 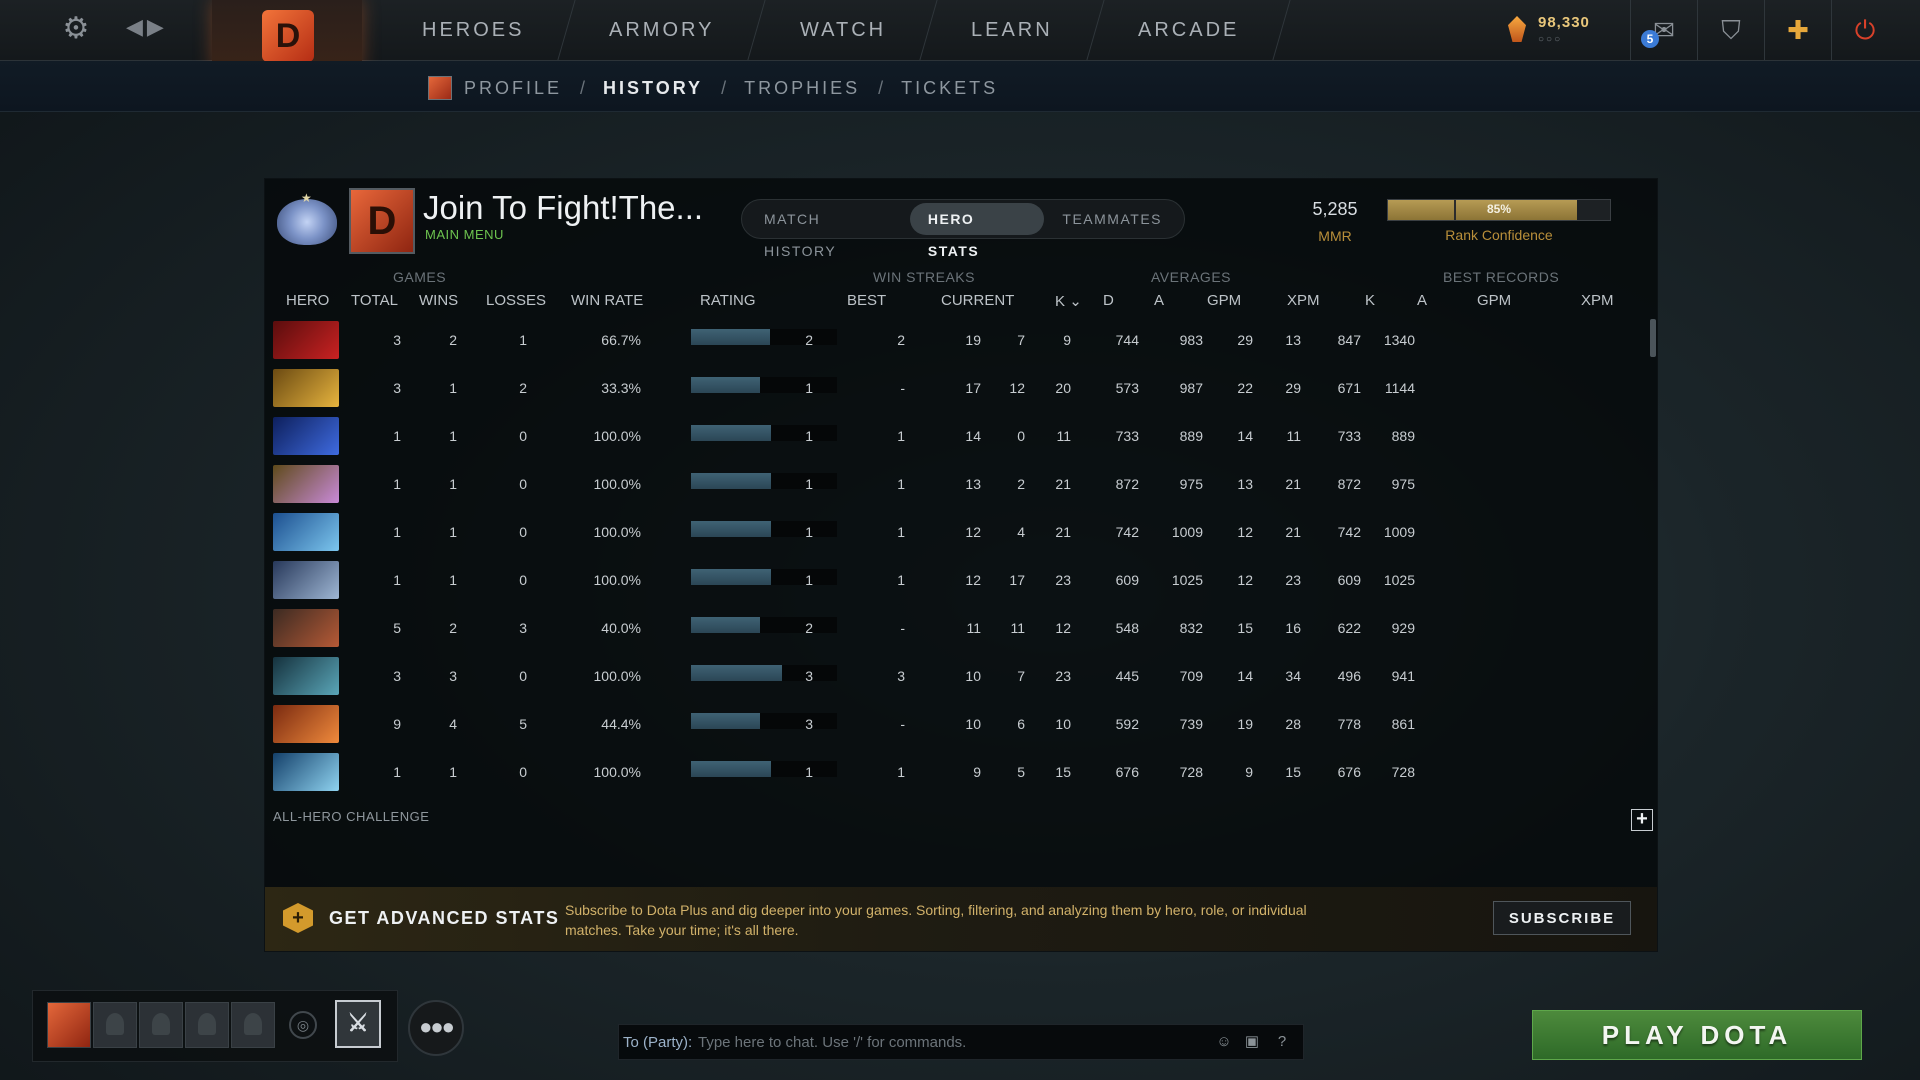 What do you see at coordinates (436, 1028) in the screenshot?
I see `friends-button: ●●●` at bounding box center [436, 1028].